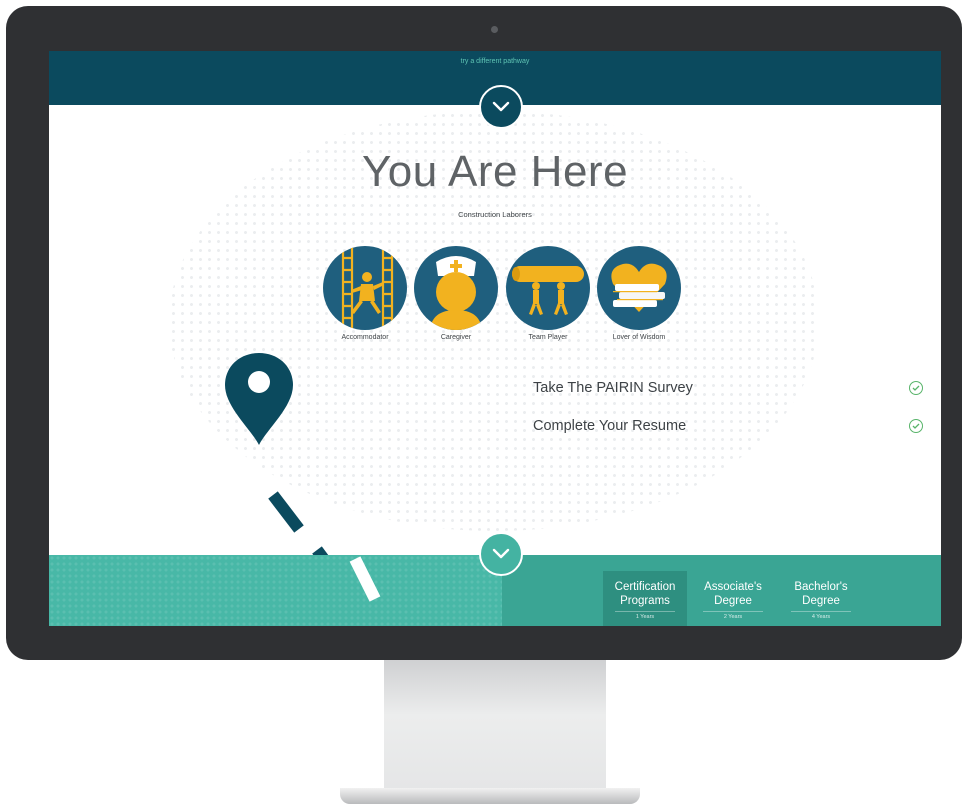  I want to click on trait-label: Lover of Wisdom, so click(639, 337).